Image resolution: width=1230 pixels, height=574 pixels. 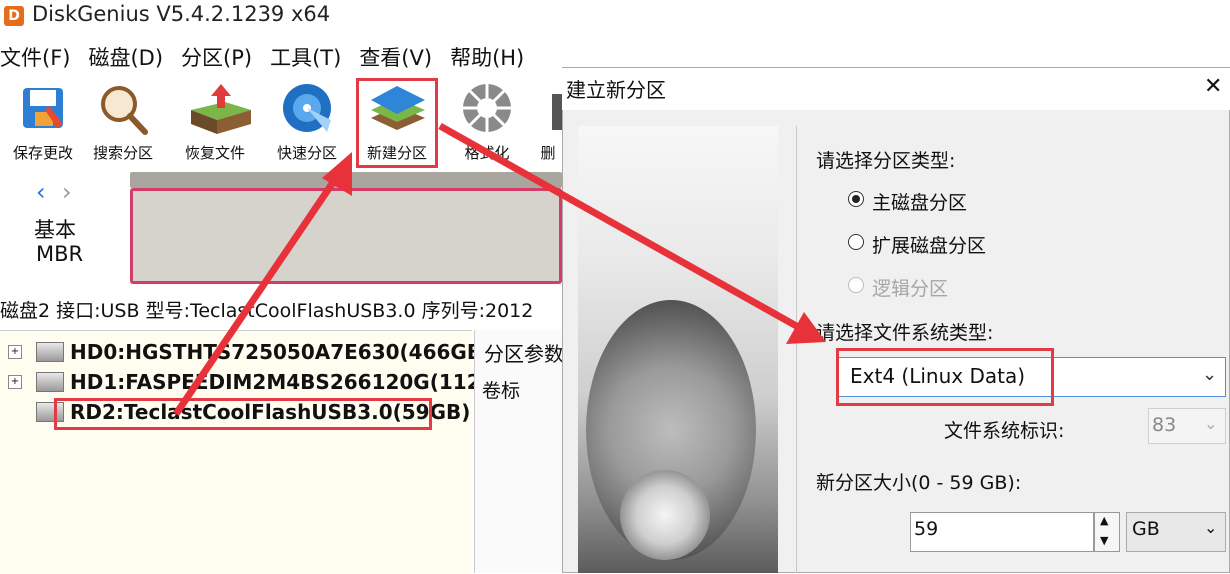 I want to click on menu-help: 帮助(H), so click(x=488, y=56).